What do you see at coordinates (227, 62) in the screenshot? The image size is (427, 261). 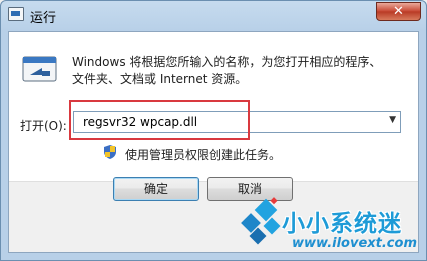 I see `description-line-1: Windows 将根据您所输入的名称，为您打开相应的程序、` at bounding box center [227, 62].